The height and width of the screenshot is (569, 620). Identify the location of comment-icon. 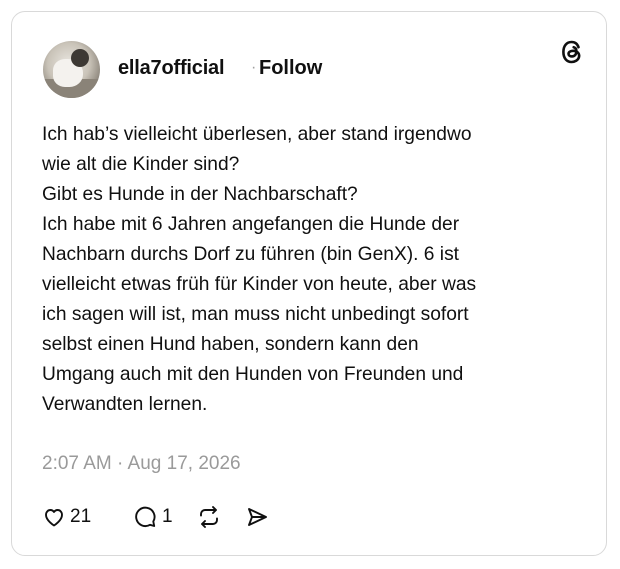
(145, 516).